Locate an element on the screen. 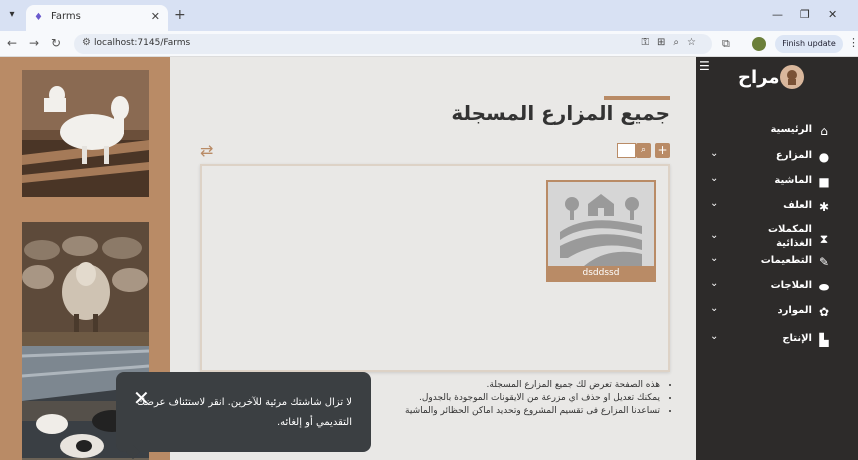 This screenshot has width=858, height=460. sidebar-item-label: العلاجات is located at coordinates (791, 285).